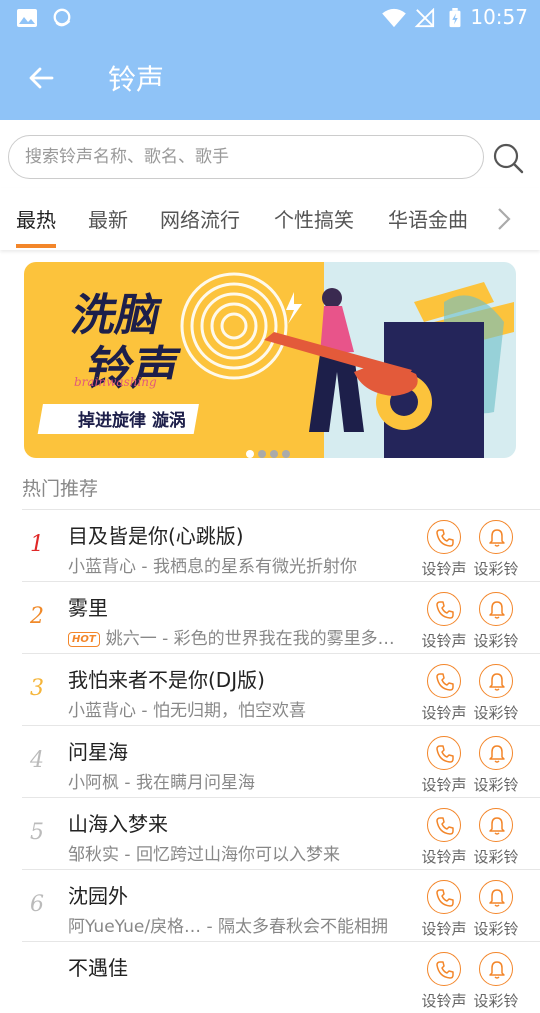 The image size is (540, 1013). I want to click on category-tabs: 最热 最新 网络流行 个性搞笑 华语金曲, so click(270, 219).